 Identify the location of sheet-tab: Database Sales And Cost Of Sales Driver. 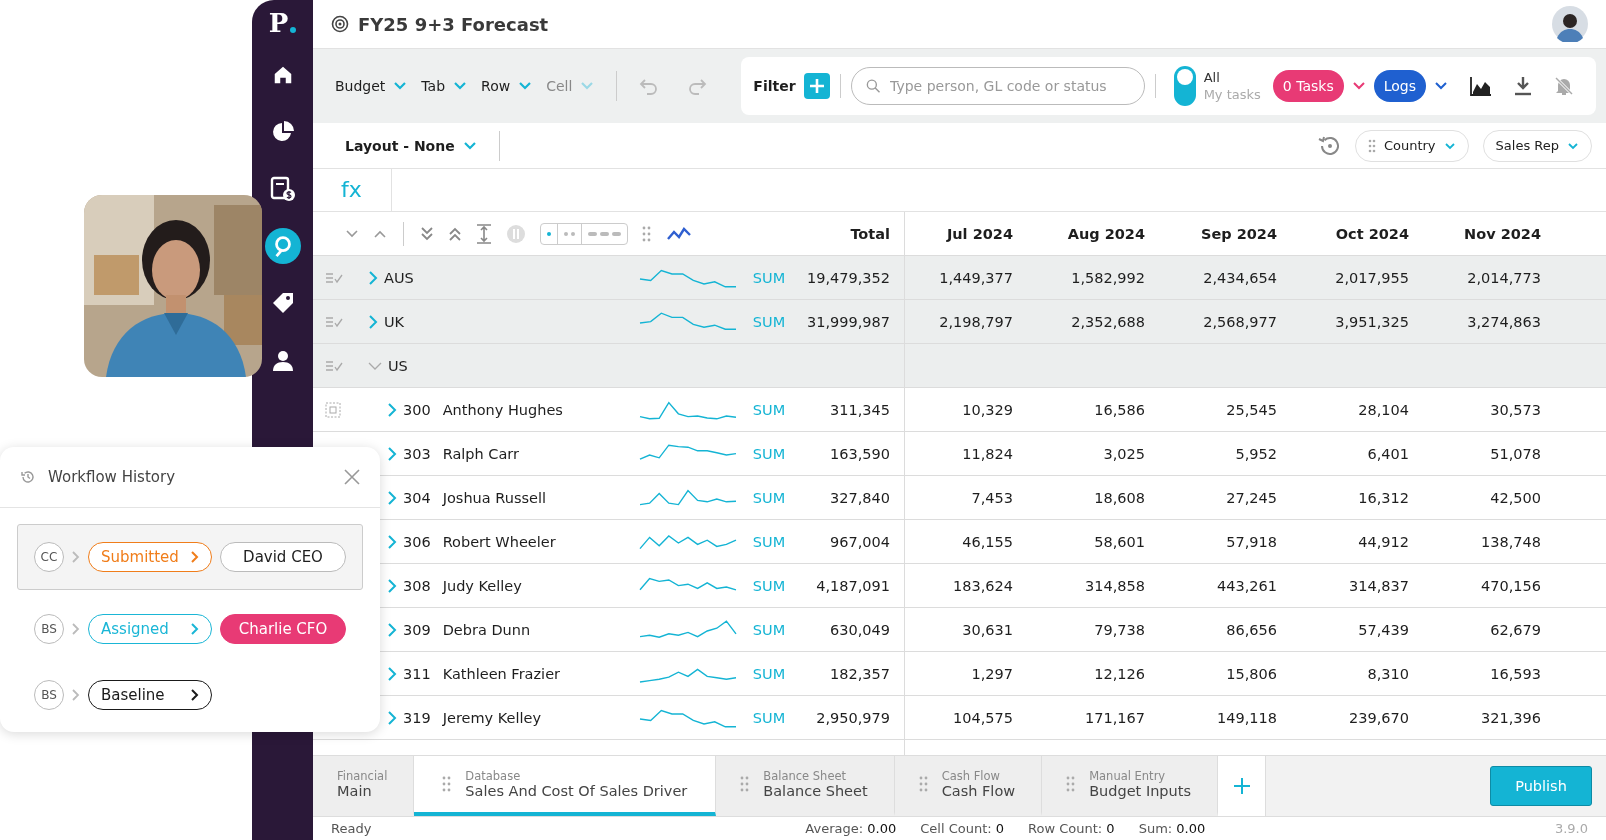
(565, 786).